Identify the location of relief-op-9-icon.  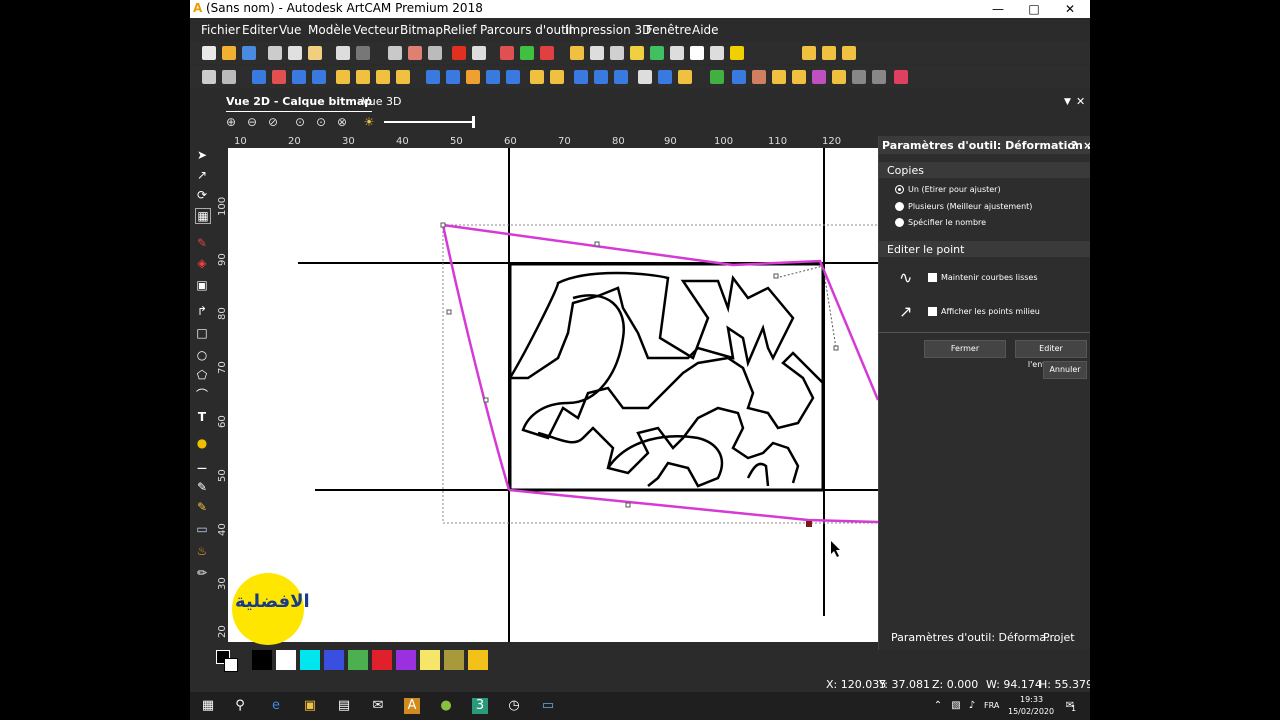
(433, 77).